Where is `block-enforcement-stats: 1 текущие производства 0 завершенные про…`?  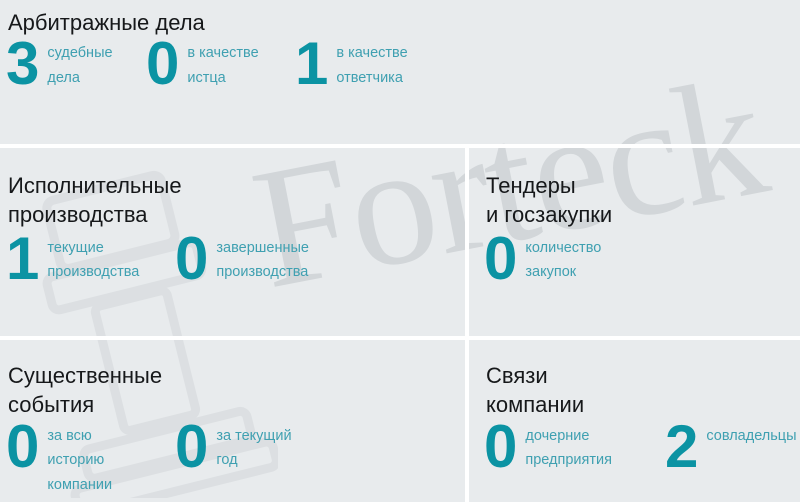
block-enforcement-stats: 1 текущие производства 0 завершенные про… is located at coordinates (232, 258).